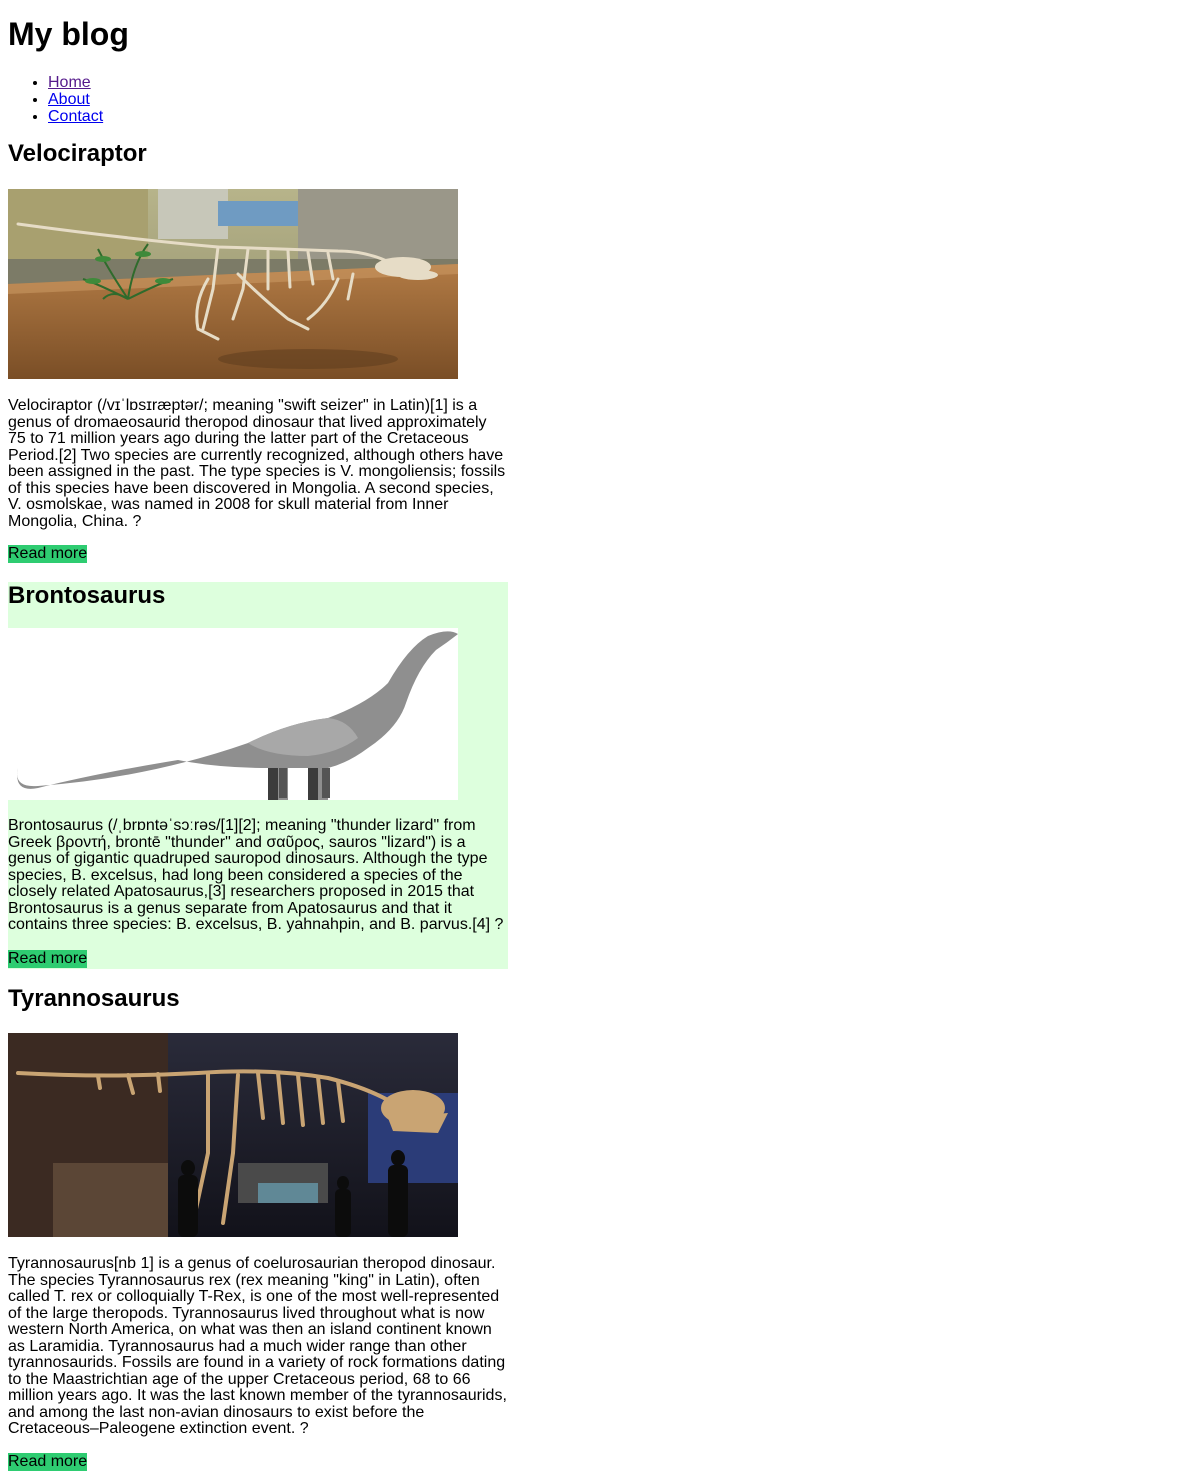 This screenshot has width=1188, height=1479. Describe the element at coordinates (87, 595) in the screenshot. I see `post-title: Brontosaurus` at that location.